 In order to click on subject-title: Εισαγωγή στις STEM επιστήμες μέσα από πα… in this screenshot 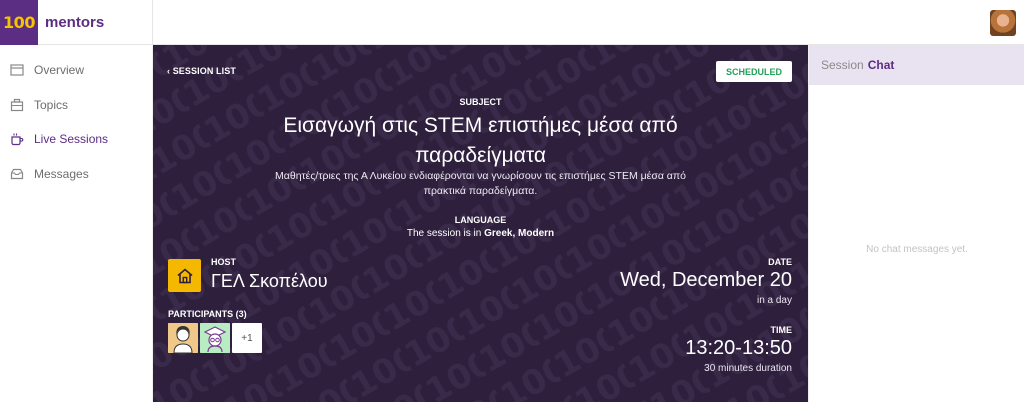, I will do `click(480, 140)`.